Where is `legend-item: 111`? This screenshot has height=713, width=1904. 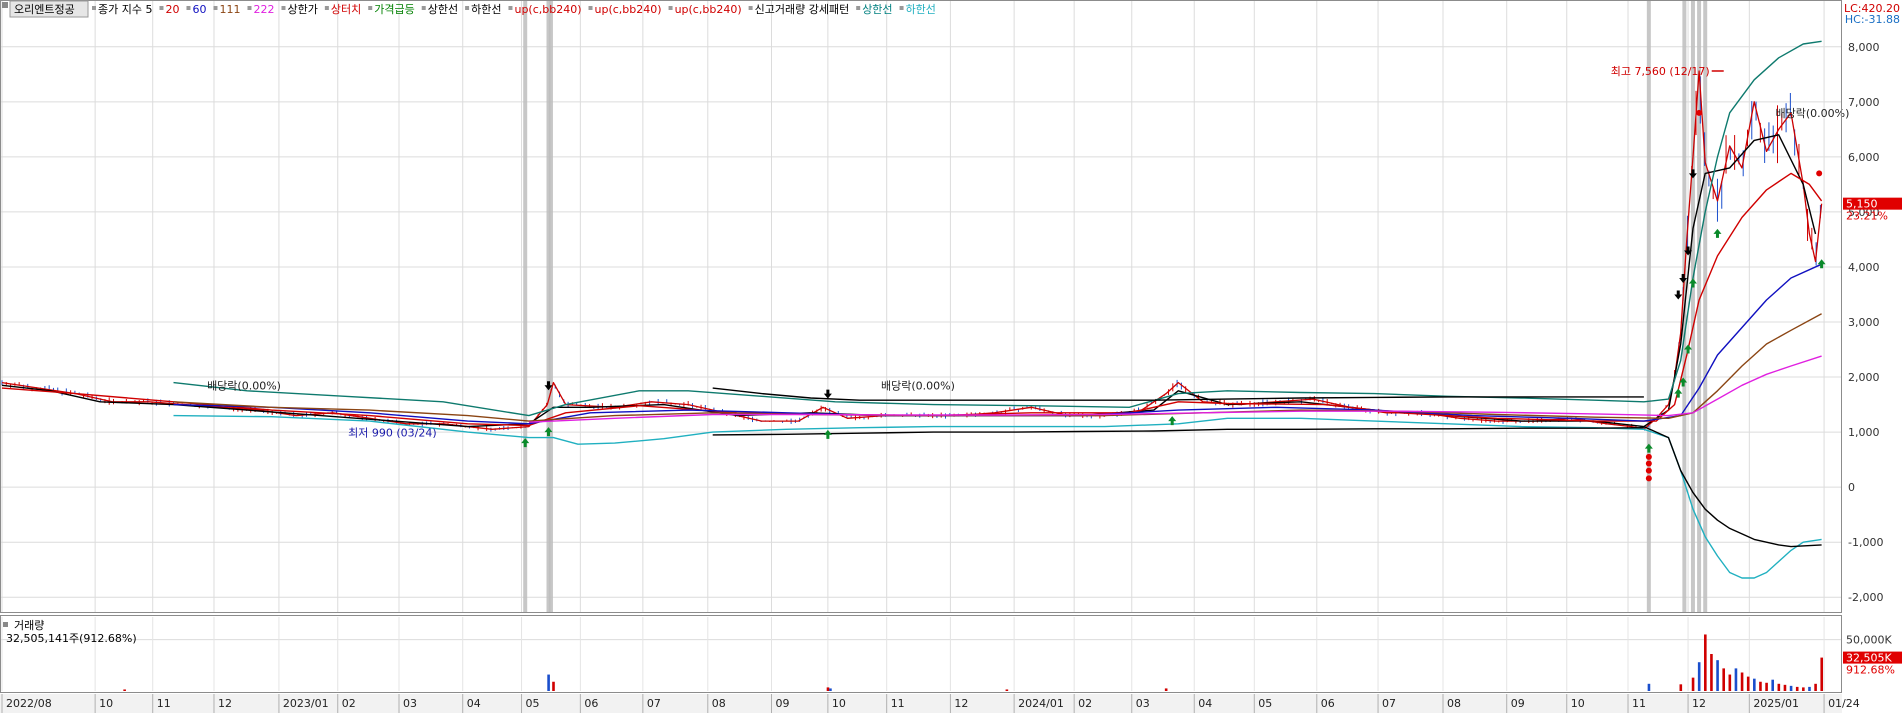 legend-item: 111 is located at coordinates (229, 9).